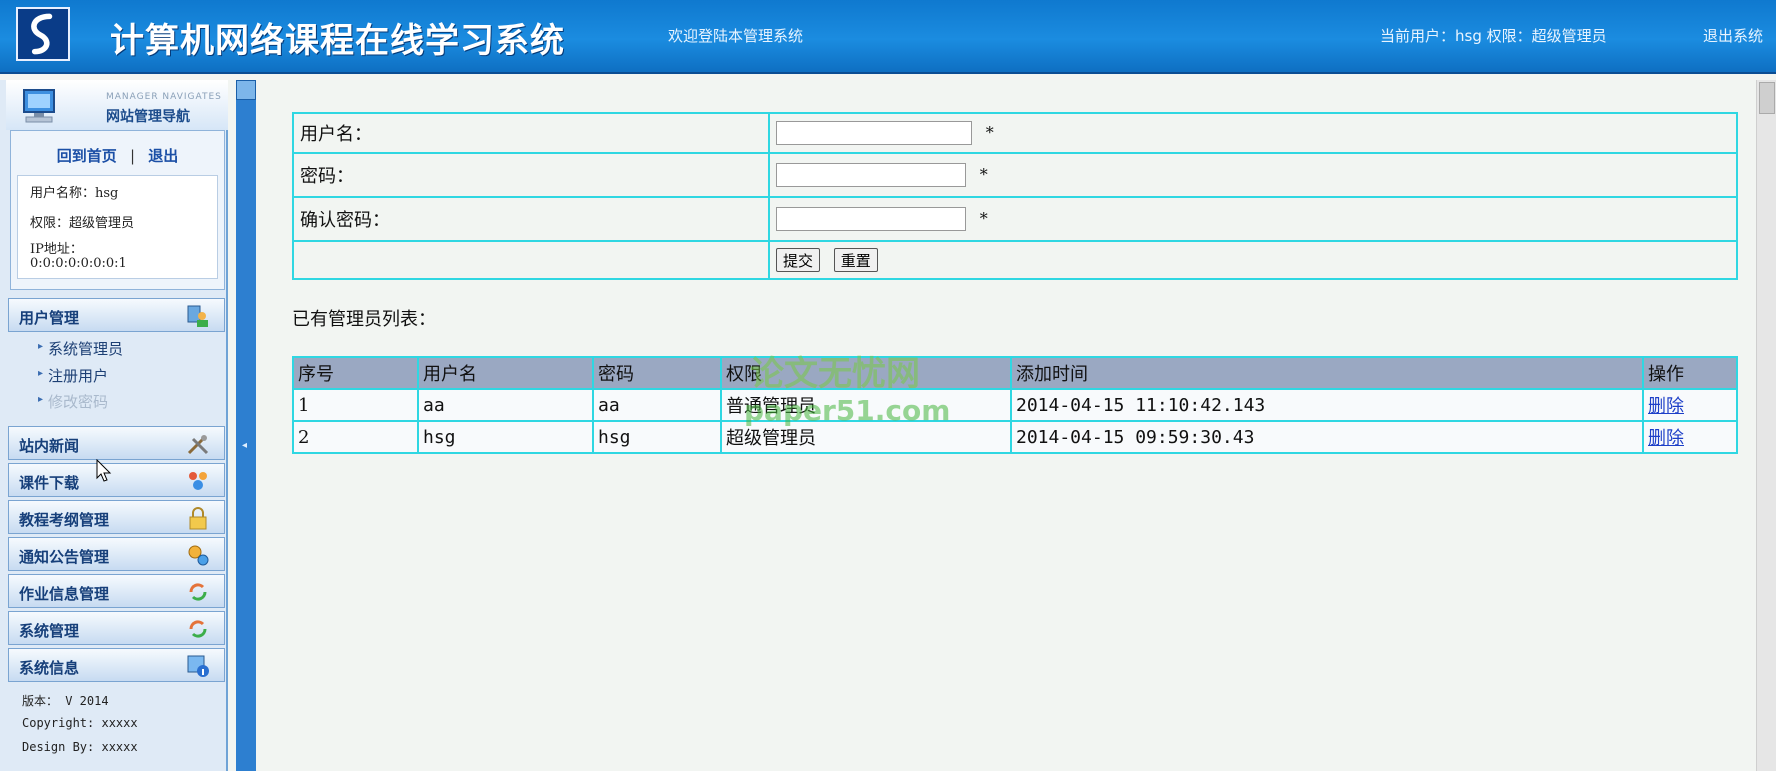 The height and width of the screenshot is (771, 1776). What do you see at coordinates (1253, 175) in the screenshot?
I see `password-cell: *` at bounding box center [1253, 175].